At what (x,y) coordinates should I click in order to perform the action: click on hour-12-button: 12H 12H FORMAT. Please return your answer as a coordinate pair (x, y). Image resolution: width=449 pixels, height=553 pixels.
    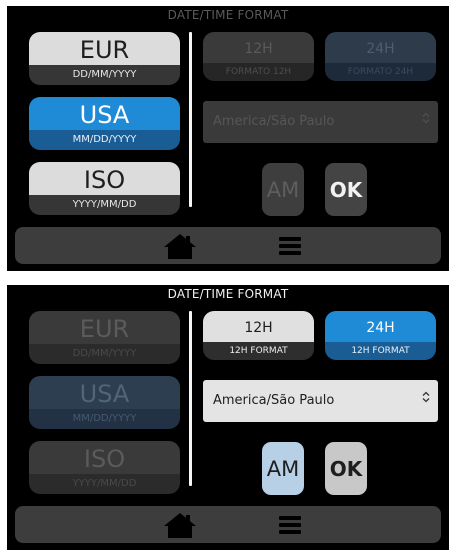
    Looking at the image, I should click on (258, 335).